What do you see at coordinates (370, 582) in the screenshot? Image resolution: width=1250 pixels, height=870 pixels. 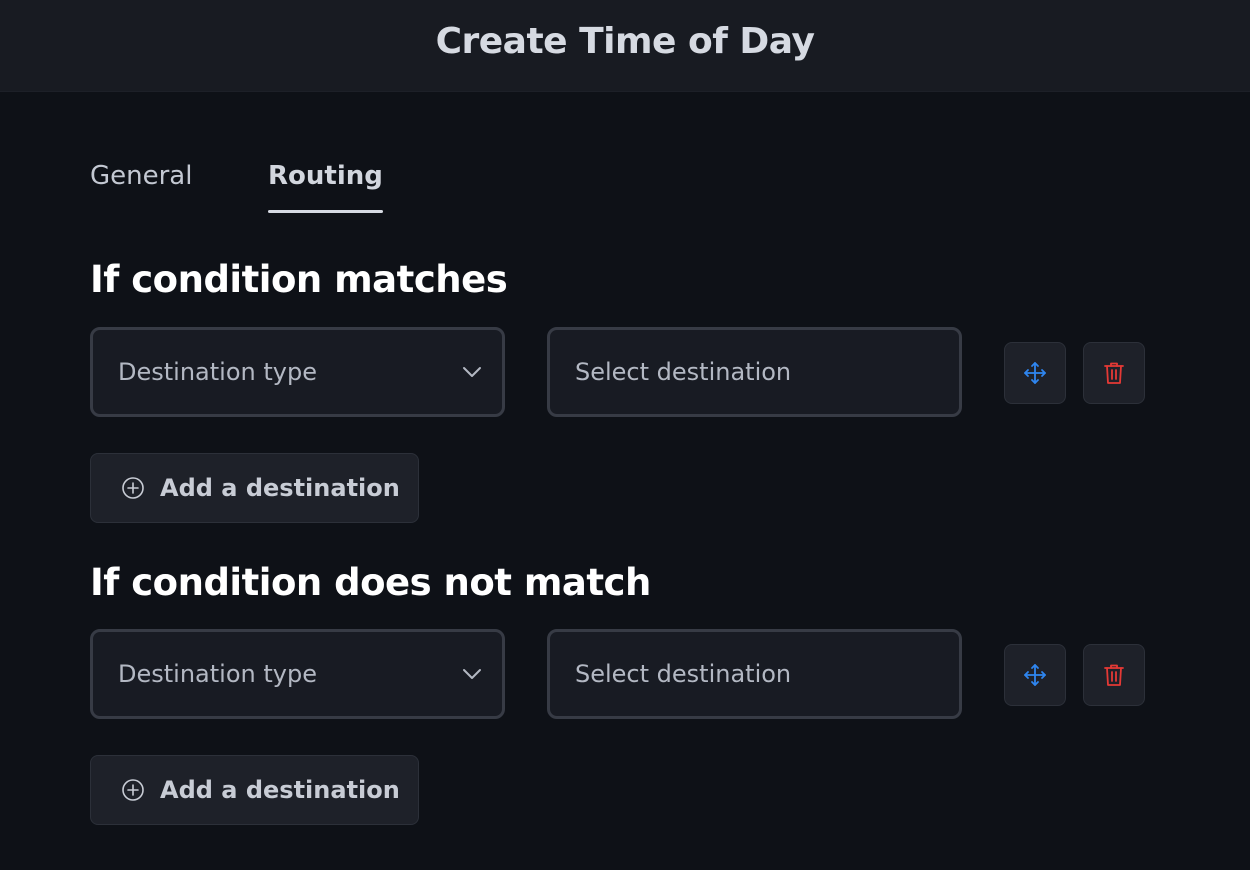 I see `section-title-condition-not-match: If condition does not match` at bounding box center [370, 582].